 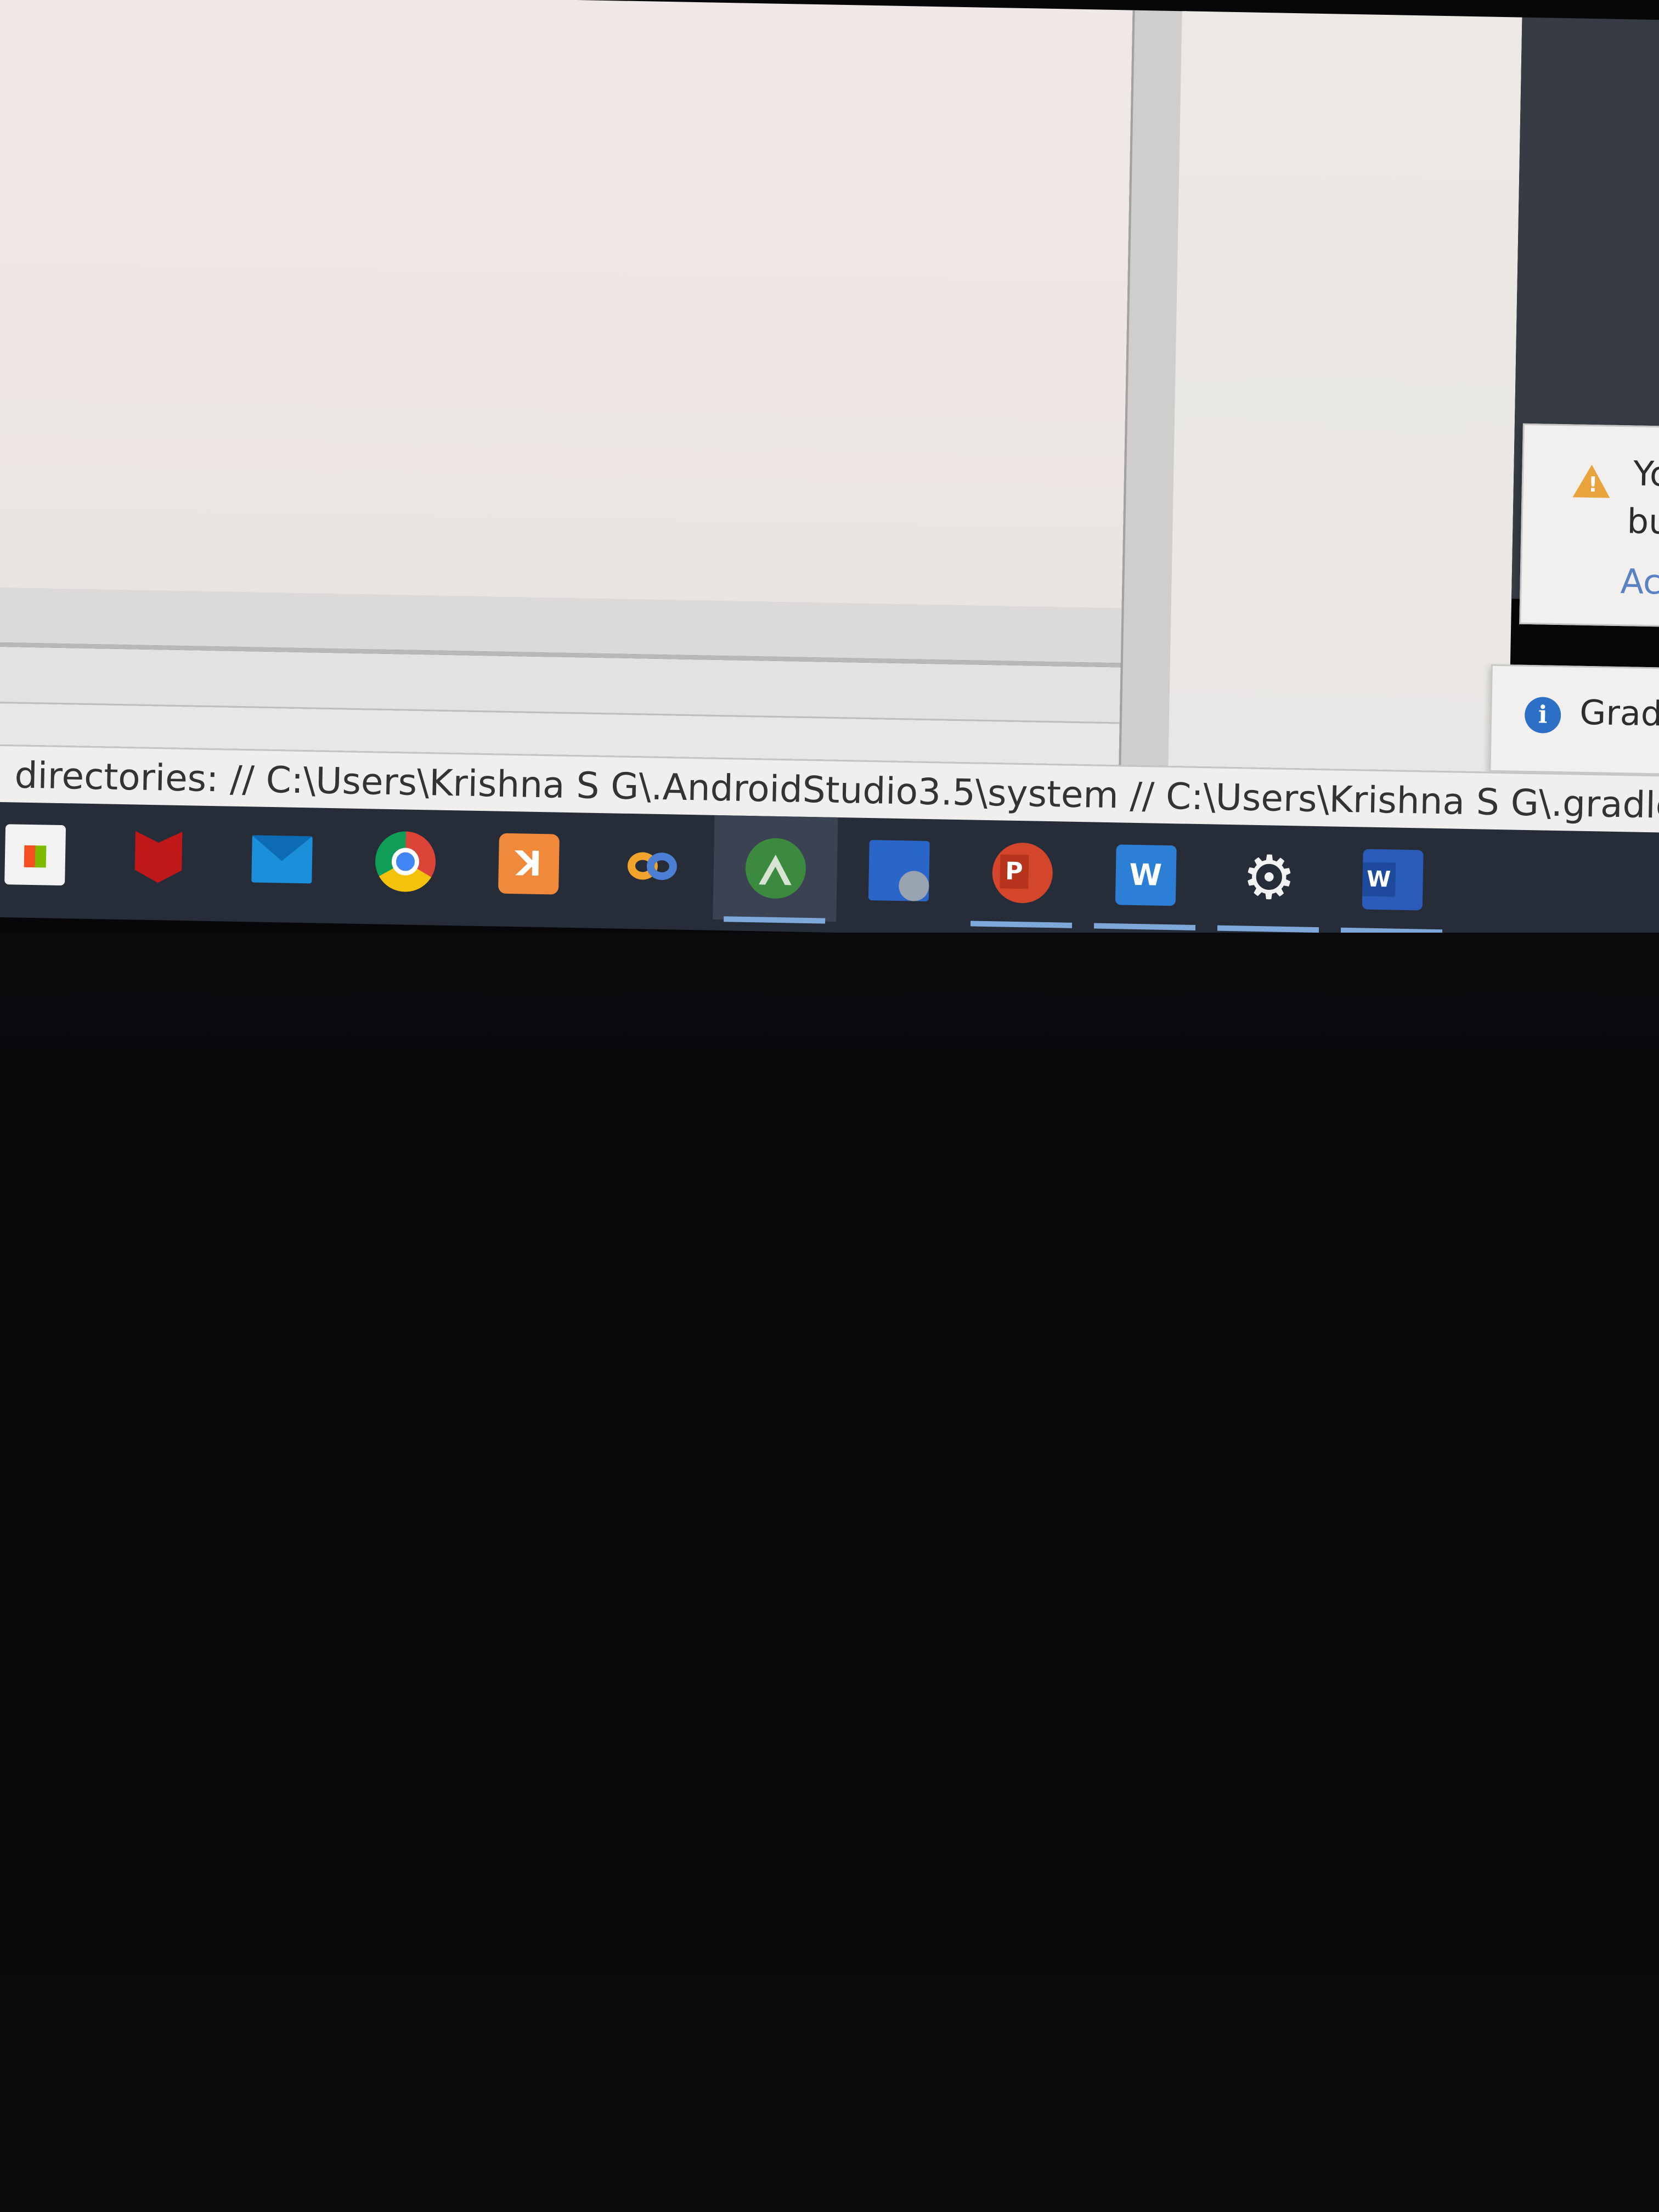 I want to click on warning-text-line1: Yo, so click(x=1646, y=473).